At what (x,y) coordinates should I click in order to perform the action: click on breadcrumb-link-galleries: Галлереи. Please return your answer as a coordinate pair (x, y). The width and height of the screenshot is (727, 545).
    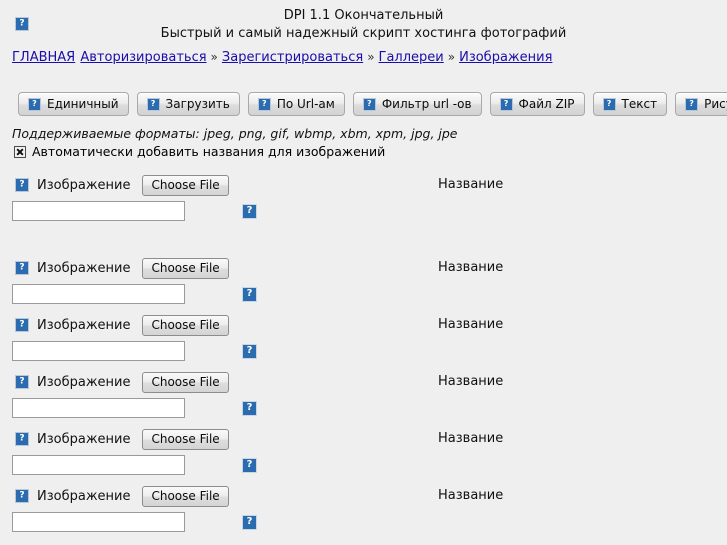
    Looking at the image, I should click on (411, 57).